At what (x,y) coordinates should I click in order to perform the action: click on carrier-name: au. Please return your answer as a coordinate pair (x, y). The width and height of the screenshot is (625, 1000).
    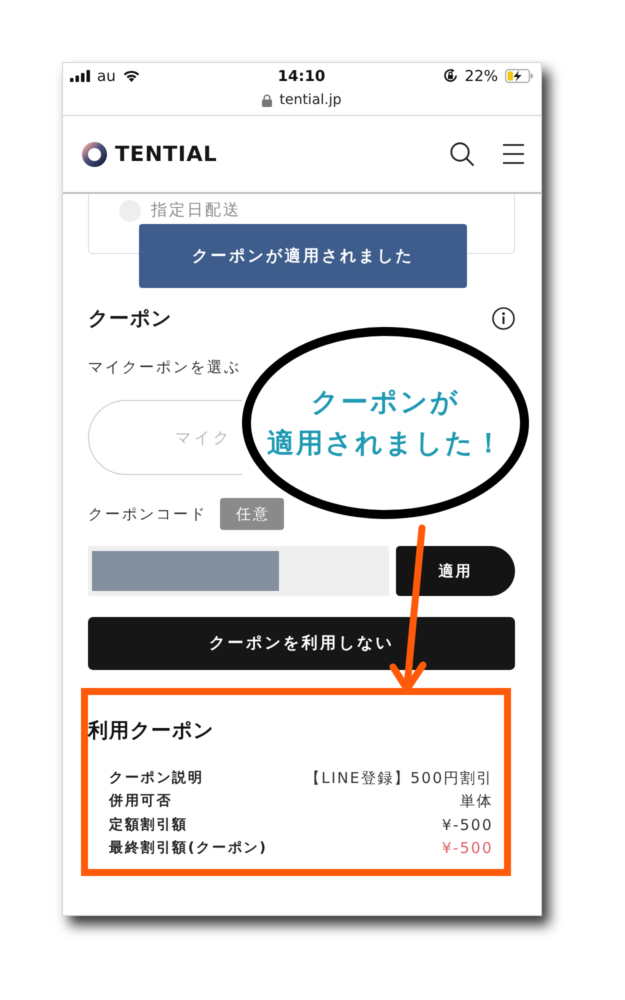
    Looking at the image, I should click on (106, 75).